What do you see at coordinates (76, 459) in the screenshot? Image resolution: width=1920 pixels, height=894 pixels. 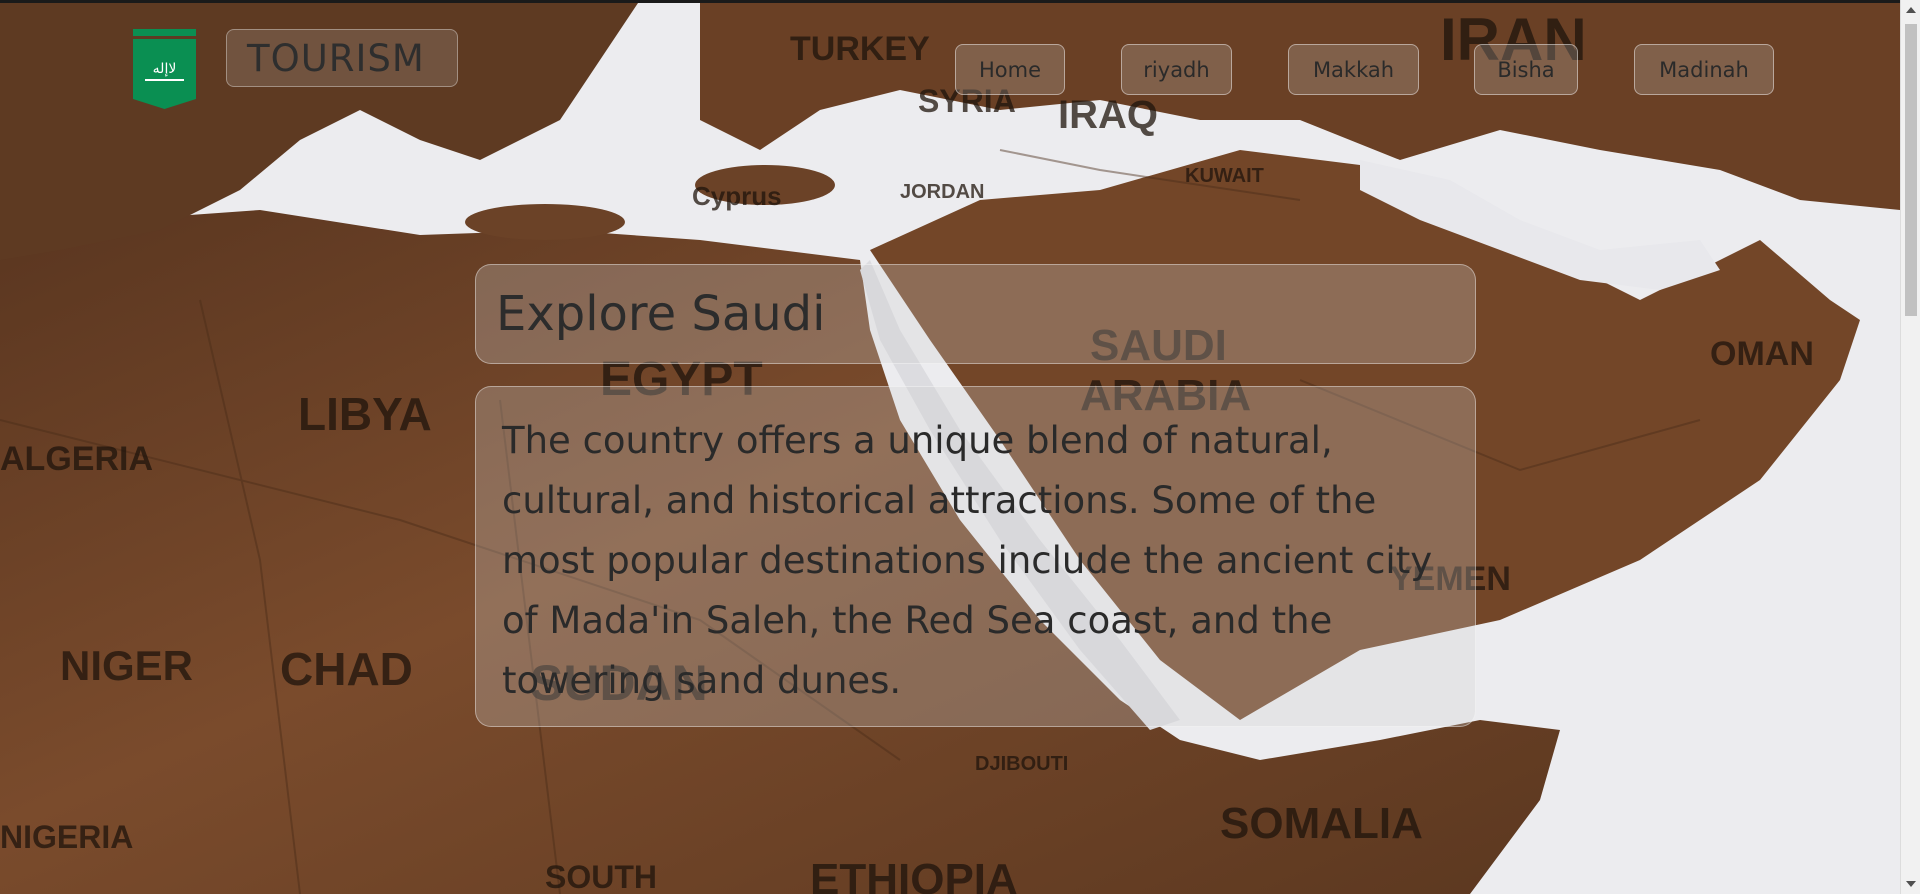 I see `svg-text: ALGERIA` at bounding box center [76, 459].